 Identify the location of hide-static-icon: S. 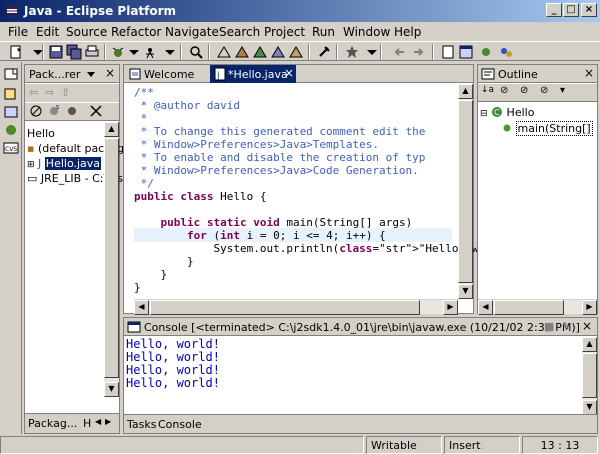
(54, 111).